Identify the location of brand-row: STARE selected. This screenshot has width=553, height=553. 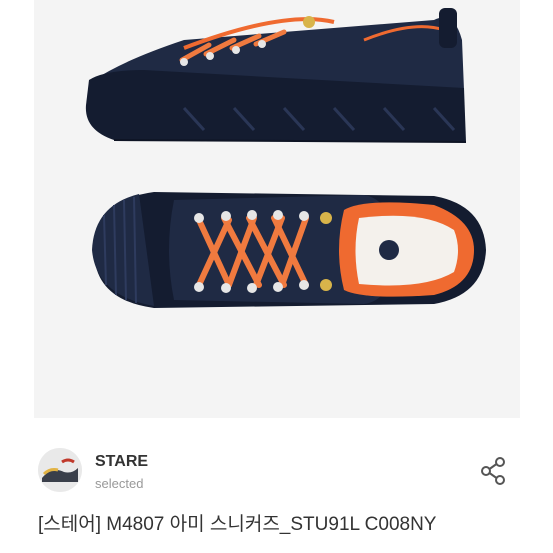
(278, 472).